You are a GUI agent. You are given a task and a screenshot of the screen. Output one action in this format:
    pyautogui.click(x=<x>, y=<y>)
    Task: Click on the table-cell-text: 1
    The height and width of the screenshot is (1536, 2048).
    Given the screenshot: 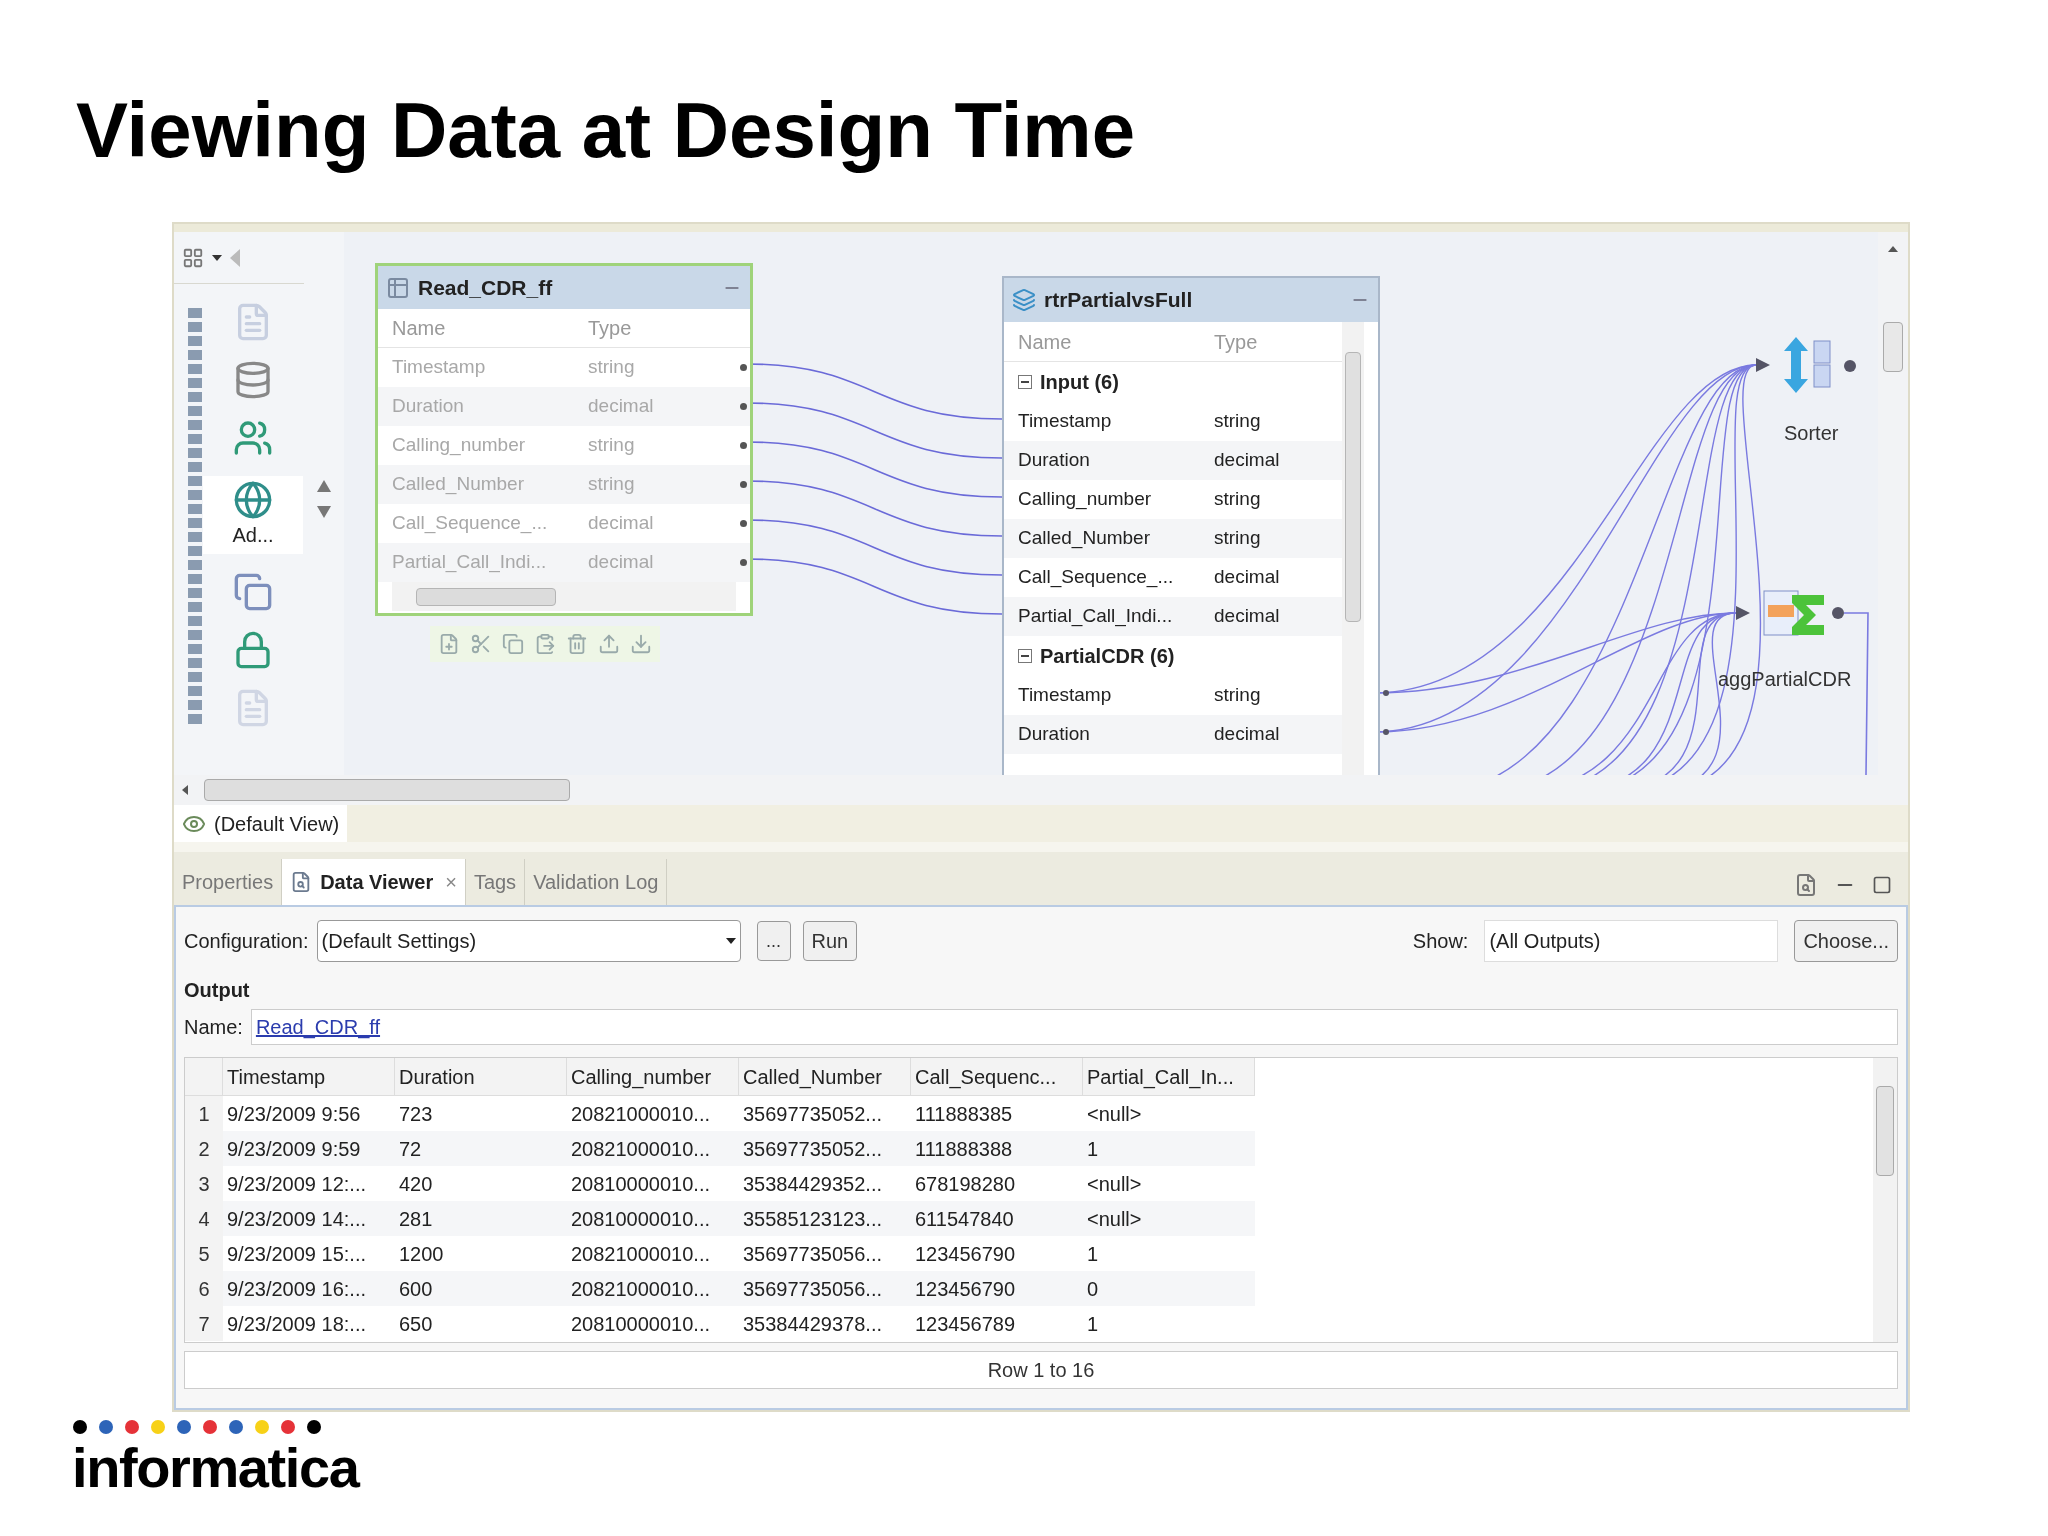 What is the action you would take?
    pyautogui.click(x=1093, y=1149)
    